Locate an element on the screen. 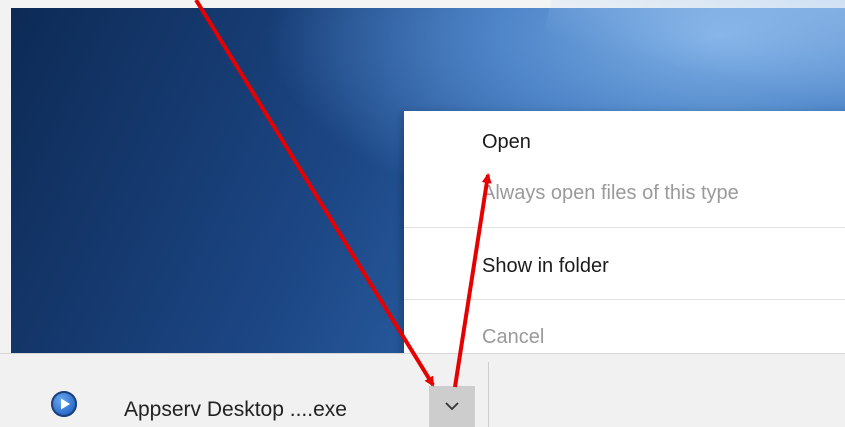 Image resolution: width=845 pixels, height=427 pixels. menu-item-open: Open is located at coordinates (506, 142).